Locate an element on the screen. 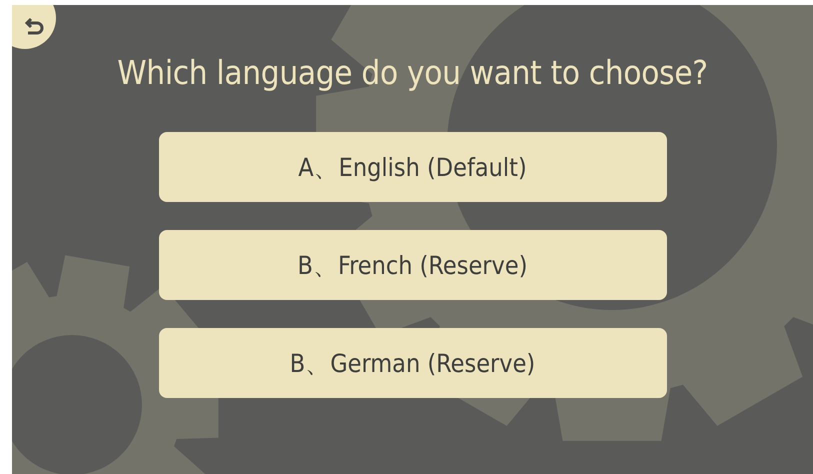  language-option: B、German (Reserve) is located at coordinates (412, 363).